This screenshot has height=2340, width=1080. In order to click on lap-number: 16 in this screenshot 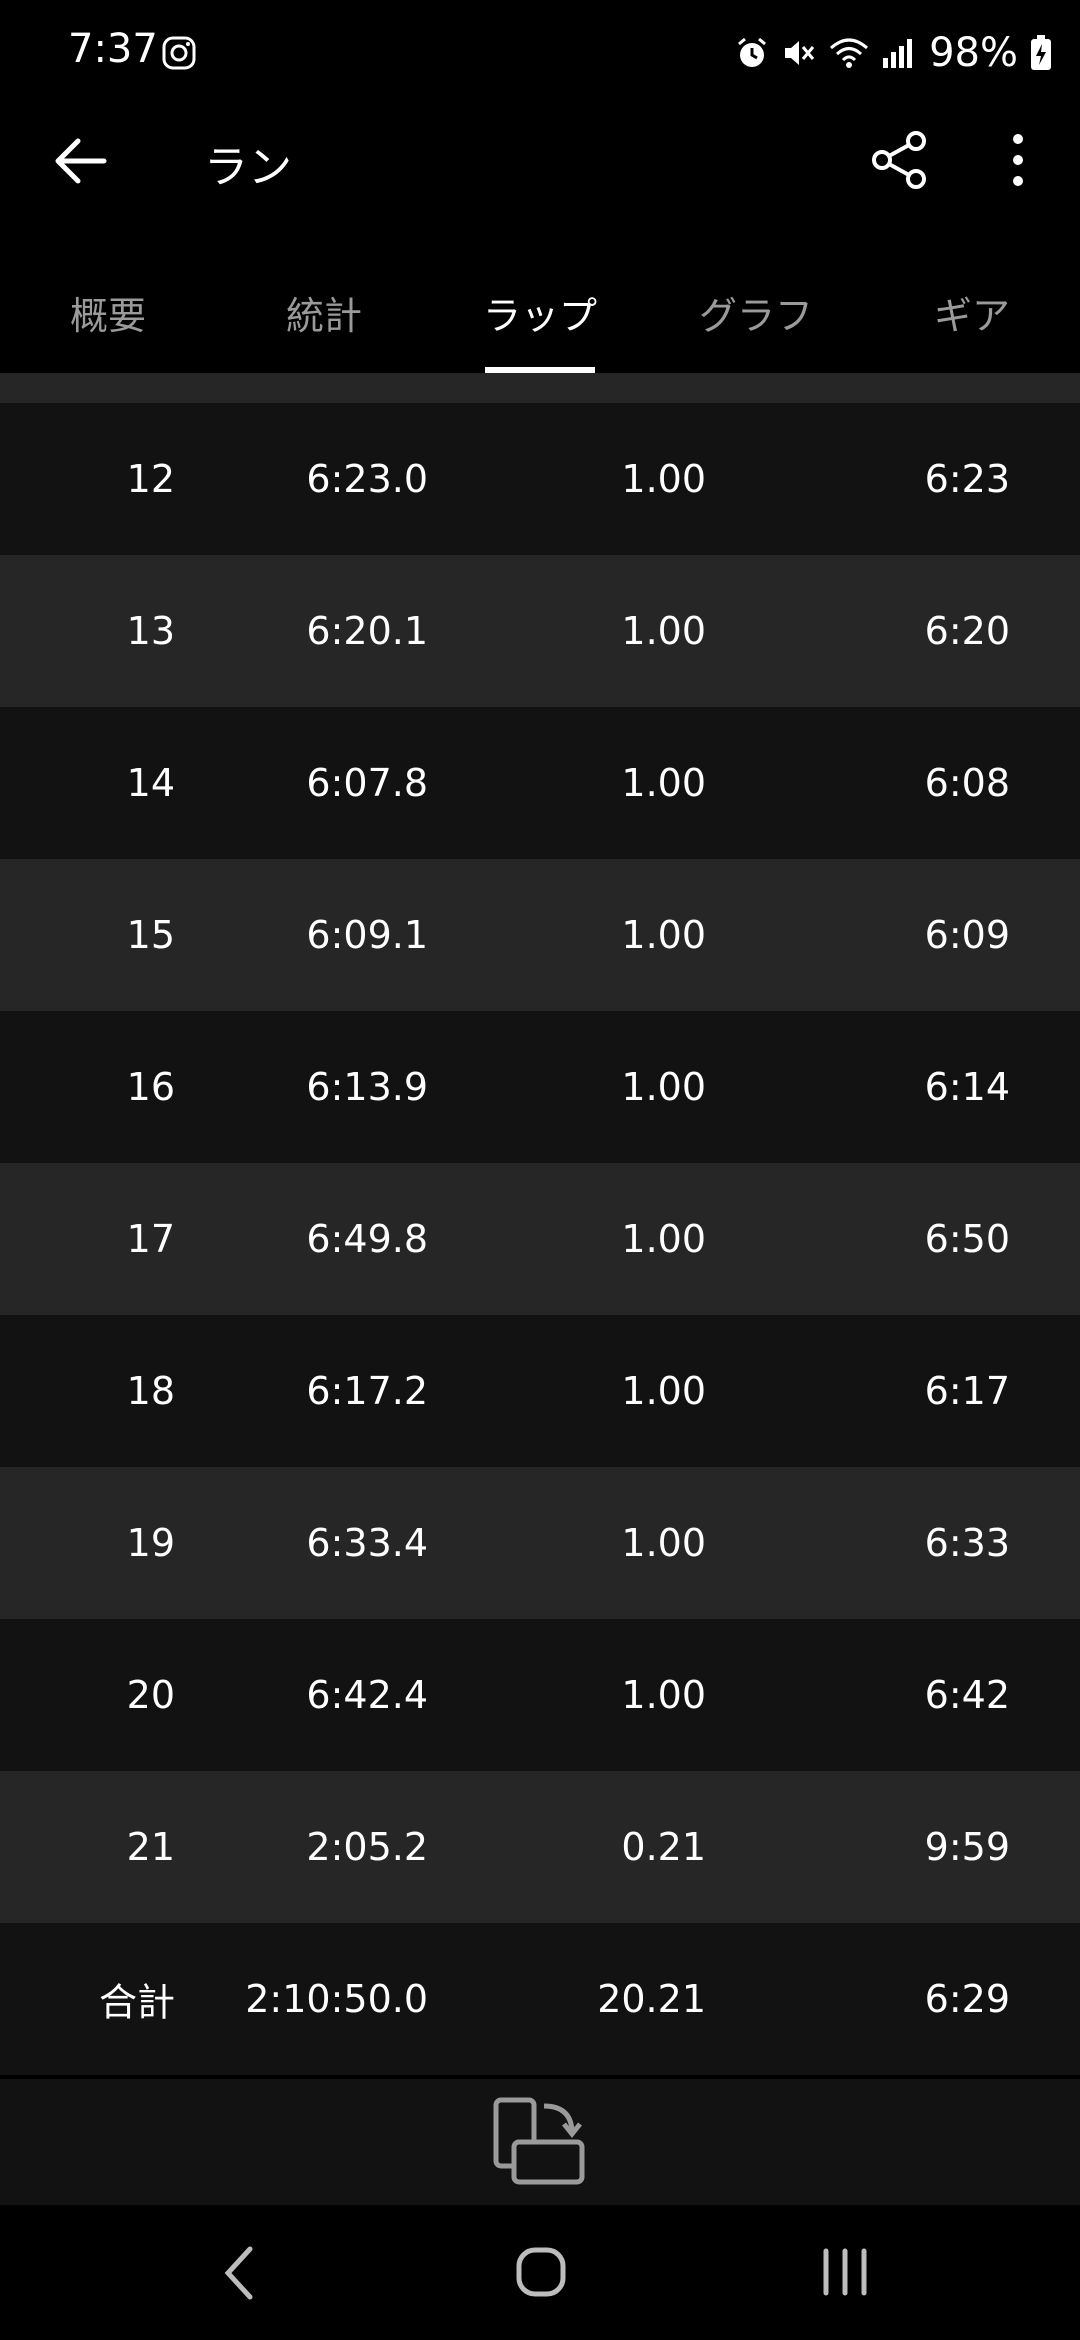, I will do `click(150, 1087)`.